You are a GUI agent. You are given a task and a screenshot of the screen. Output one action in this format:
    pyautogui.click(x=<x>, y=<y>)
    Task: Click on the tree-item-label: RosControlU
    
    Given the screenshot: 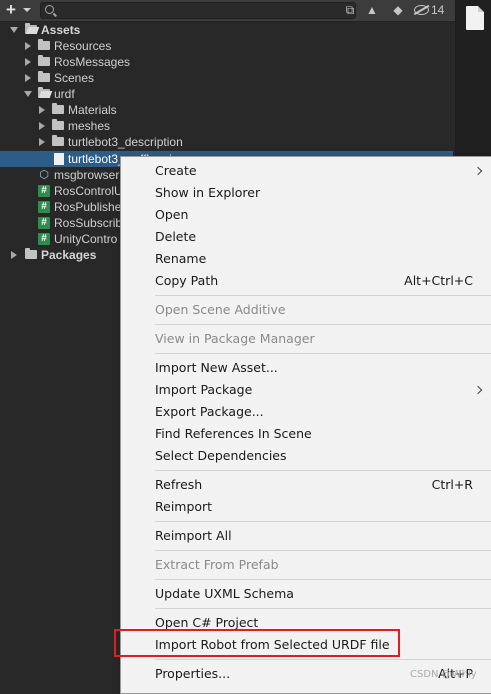 What is the action you would take?
    pyautogui.click(x=88, y=191)
    